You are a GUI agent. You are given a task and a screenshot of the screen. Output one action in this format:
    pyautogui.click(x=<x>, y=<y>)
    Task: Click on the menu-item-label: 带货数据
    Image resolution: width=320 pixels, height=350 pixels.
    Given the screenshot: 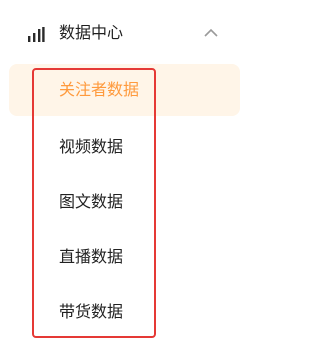 What is the action you would take?
    pyautogui.click(x=91, y=311)
    